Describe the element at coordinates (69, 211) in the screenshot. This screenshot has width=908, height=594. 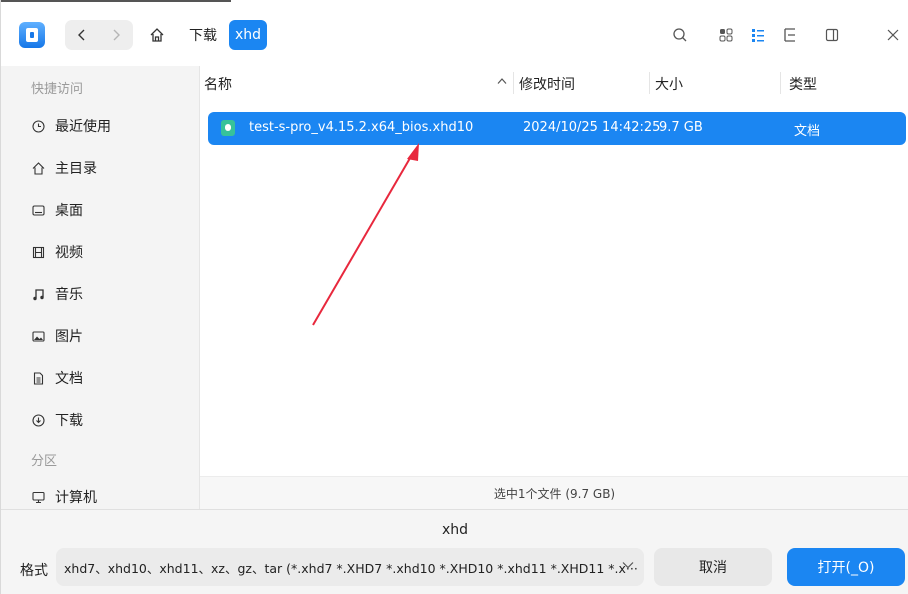
I see `sidebar-item-label: 桌面` at that location.